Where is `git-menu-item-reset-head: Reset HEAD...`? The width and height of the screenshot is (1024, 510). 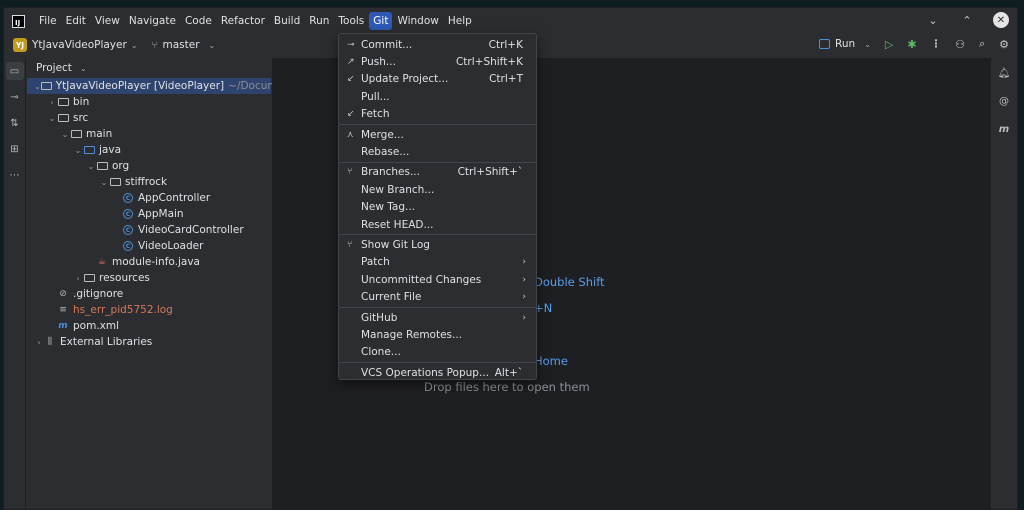
git-menu-item-reset-head: Reset HEAD... is located at coordinates (437, 224).